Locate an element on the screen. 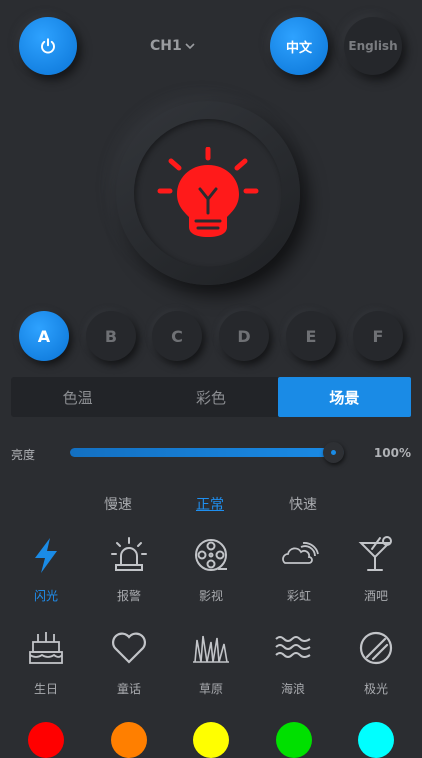 The image size is (422, 758). siren-icon is located at coordinates (129, 554).